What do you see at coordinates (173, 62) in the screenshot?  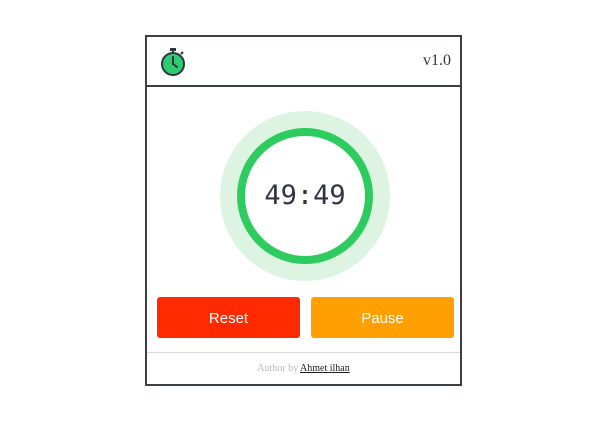 I see `stopwatch-icon` at bounding box center [173, 62].